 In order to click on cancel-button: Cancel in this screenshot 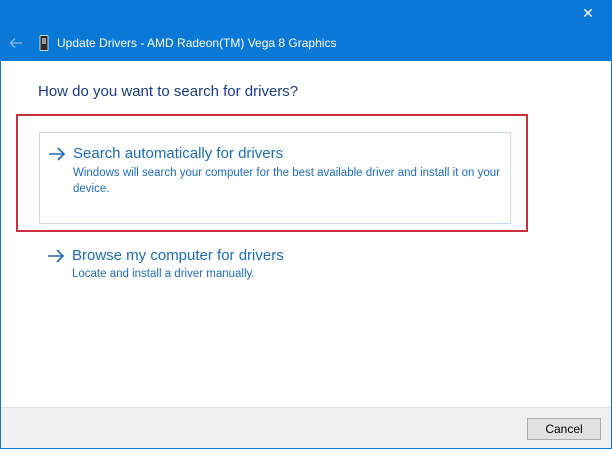, I will do `click(564, 429)`.